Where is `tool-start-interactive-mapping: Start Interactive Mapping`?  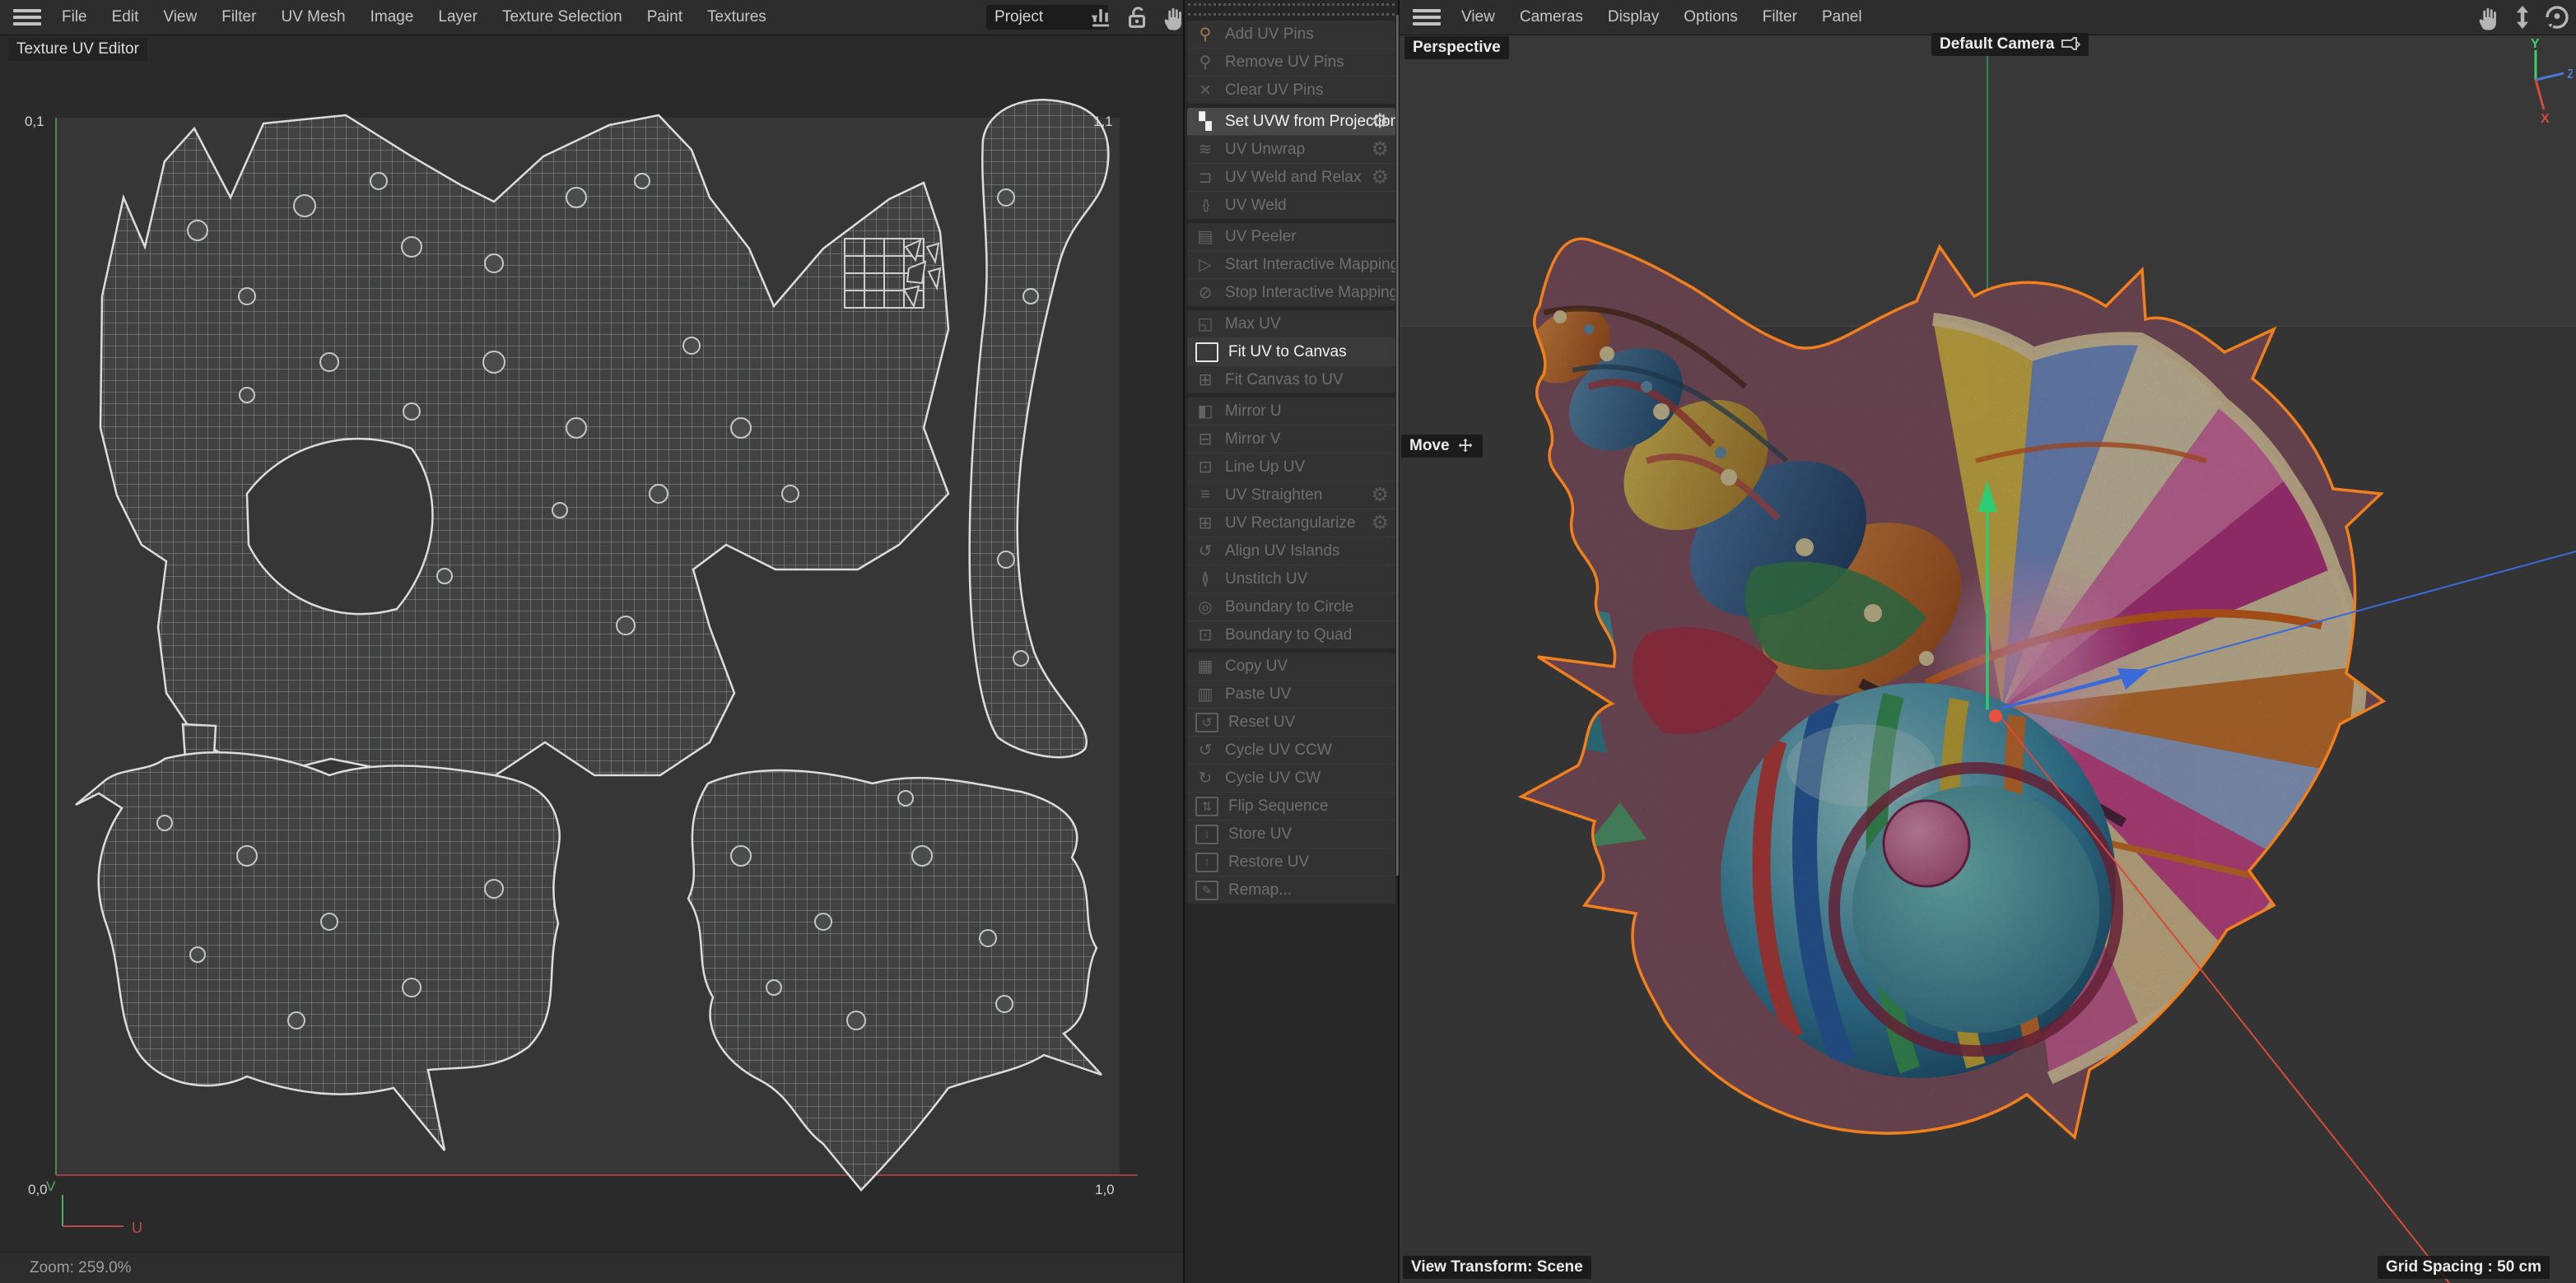
tool-start-interactive-mapping: Start Interactive Mapping is located at coordinates (1291, 264).